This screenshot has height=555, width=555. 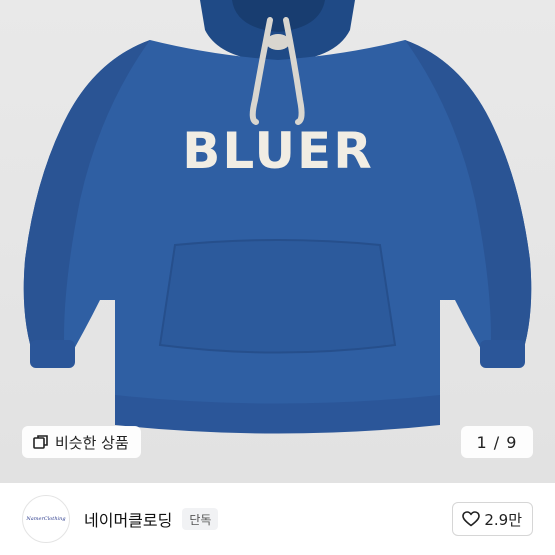 What do you see at coordinates (128, 519) in the screenshot?
I see `shop-name: 네이머클로딩` at bounding box center [128, 519].